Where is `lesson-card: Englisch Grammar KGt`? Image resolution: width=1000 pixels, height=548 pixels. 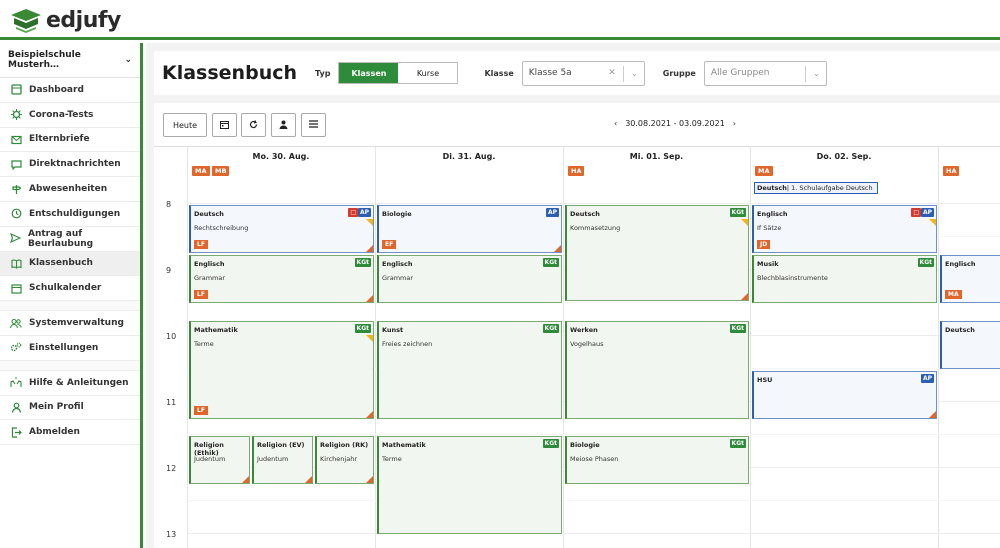 lesson-card: Englisch Grammar KGt is located at coordinates (469, 279).